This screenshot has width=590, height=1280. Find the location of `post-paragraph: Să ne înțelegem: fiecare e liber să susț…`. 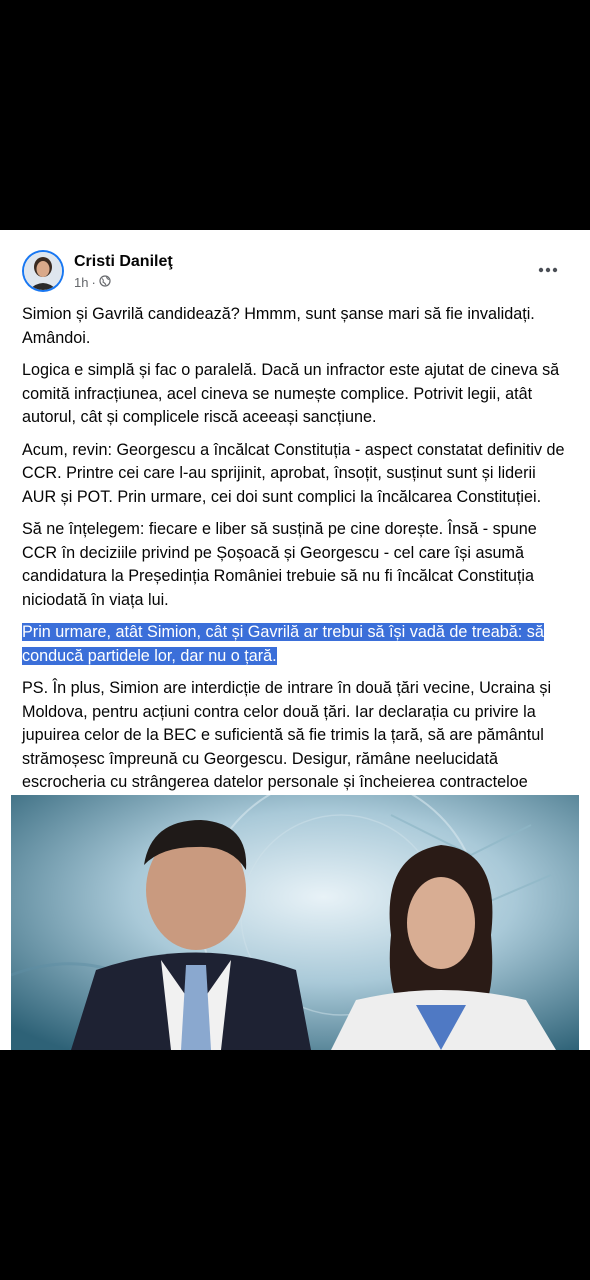

post-paragraph: Să ne înțelegem: fiecare e liber să susț… is located at coordinates (279, 564).